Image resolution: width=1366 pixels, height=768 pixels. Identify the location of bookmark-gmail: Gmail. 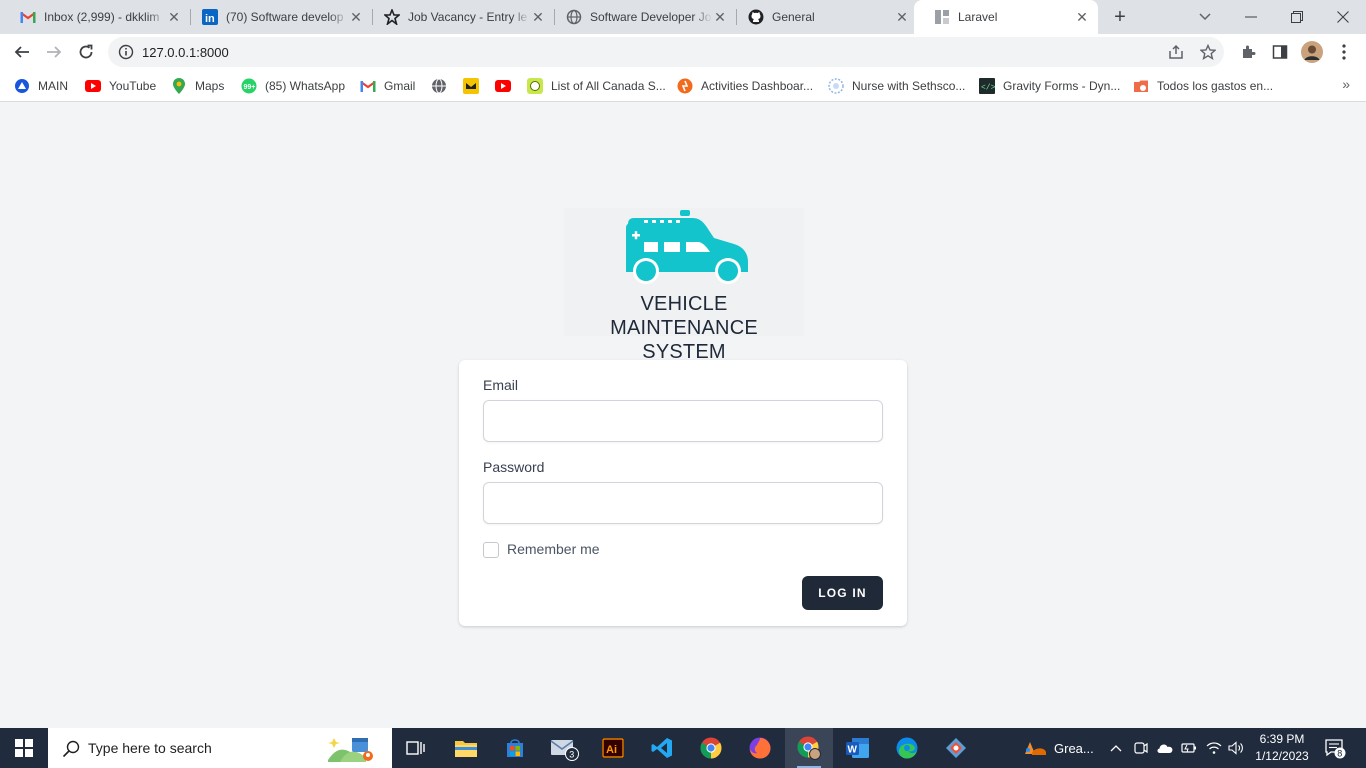
(387, 86).